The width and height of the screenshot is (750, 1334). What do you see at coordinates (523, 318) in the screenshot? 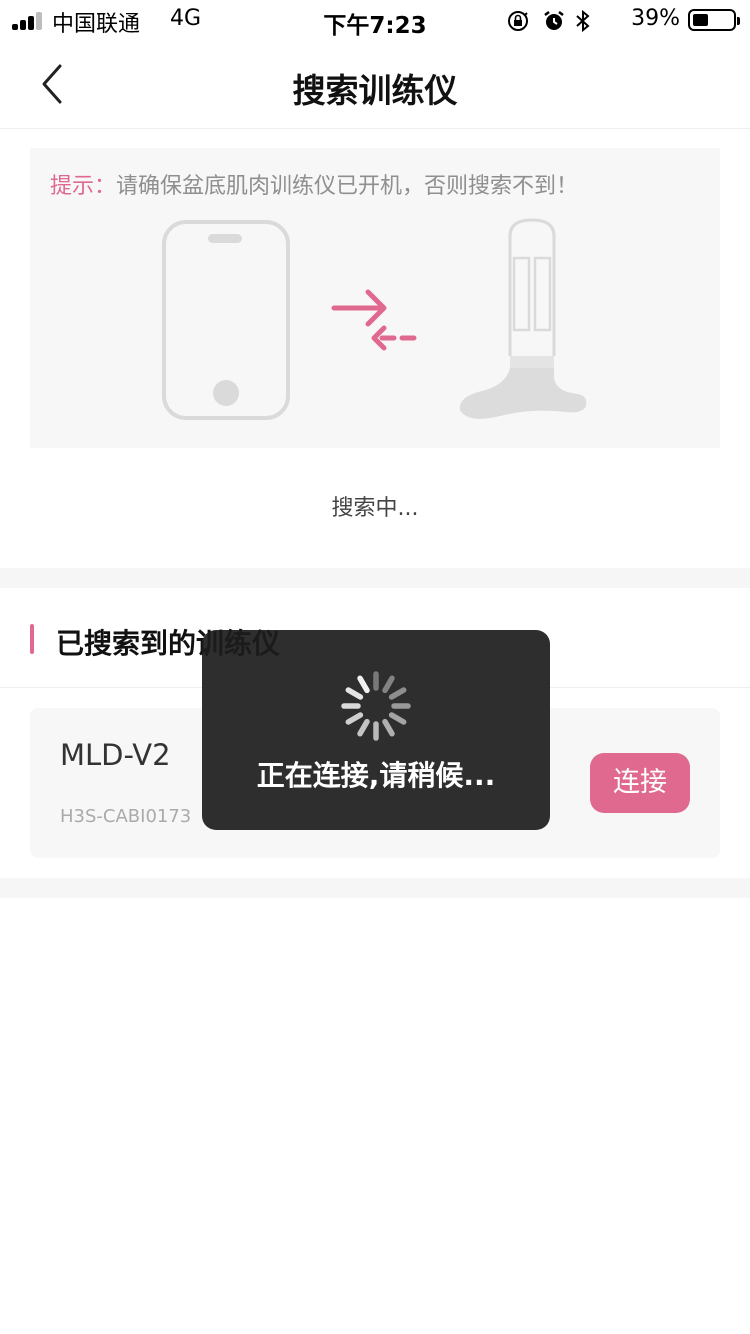
I see `trainer-device-icon` at bounding box center [523, 318].